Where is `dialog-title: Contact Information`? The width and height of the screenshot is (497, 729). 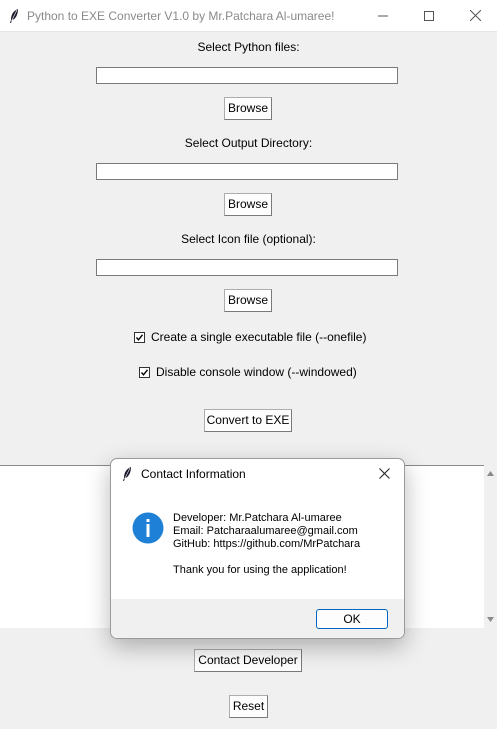 dialog-title: Contact Information is located at coordinates (193, 474).